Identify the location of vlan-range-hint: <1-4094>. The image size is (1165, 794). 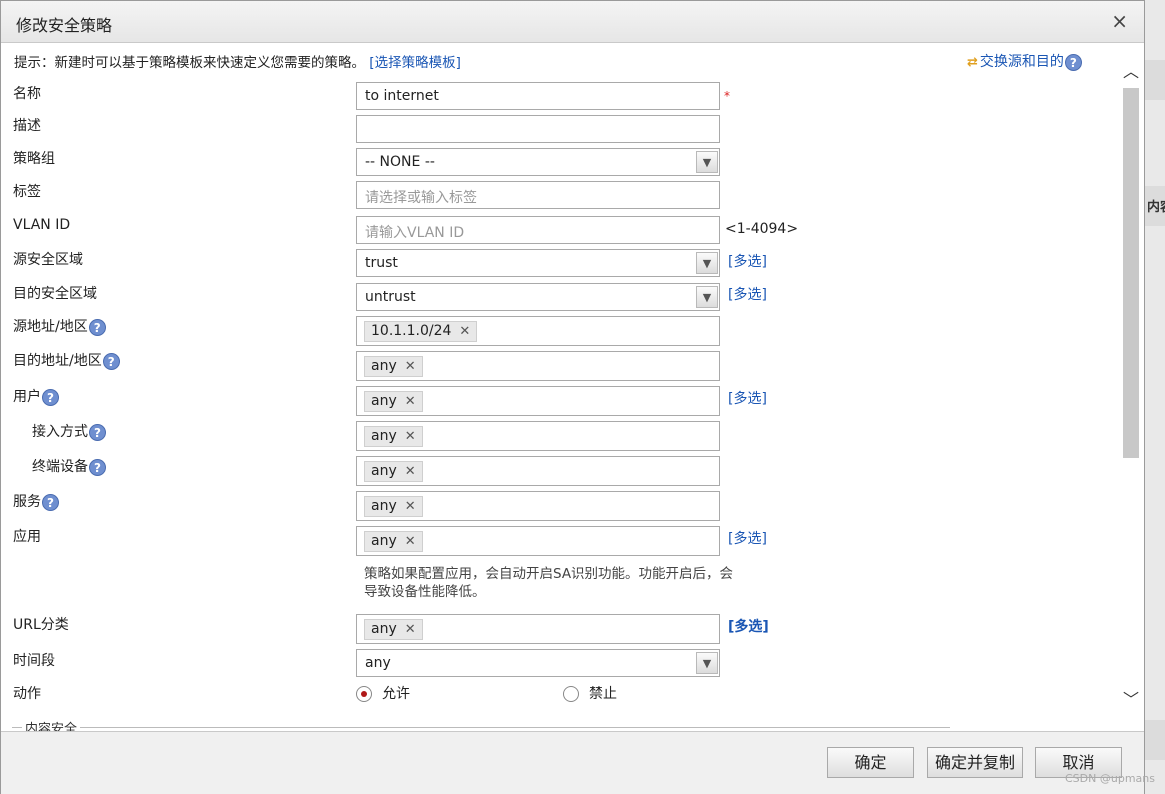
(762, 229).